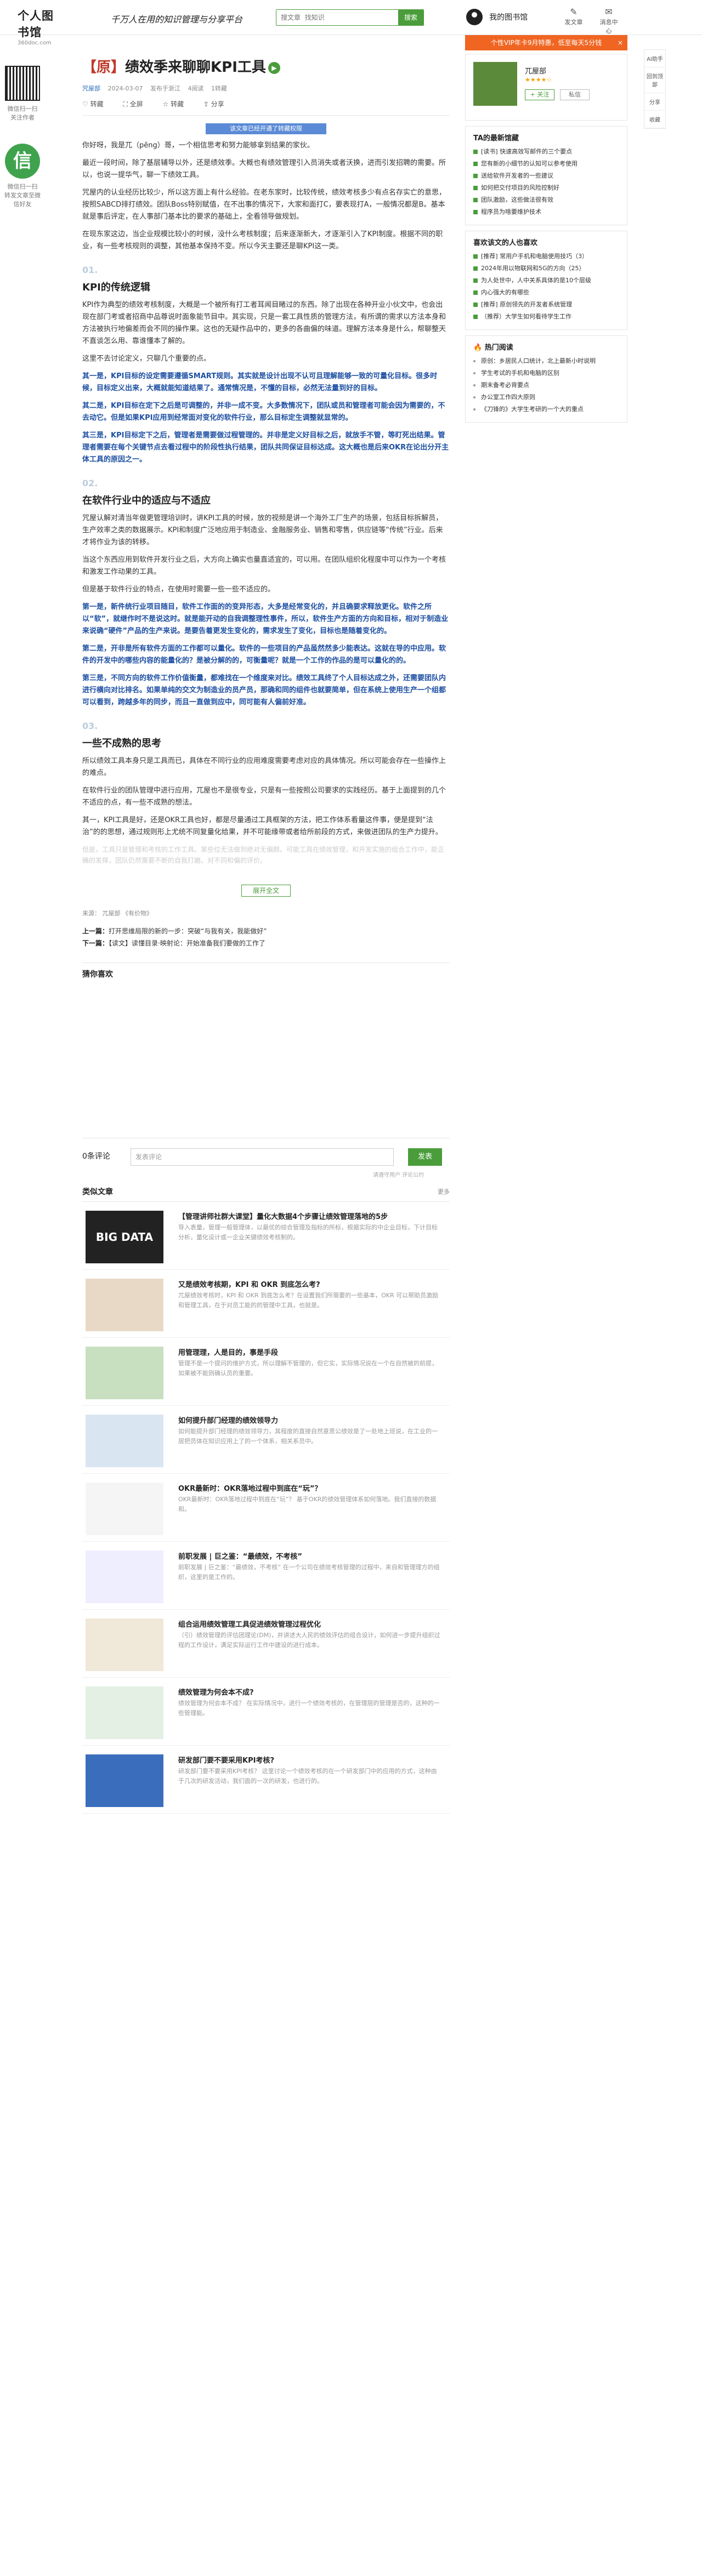 This screenshot has height=2576, width=702. Describe the element at coordinates (654, 80) in the screenshot. I see `float-button: 回到顶部` at that location.